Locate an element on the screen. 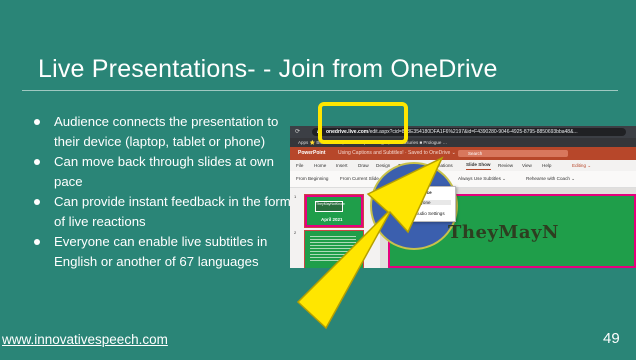  editing-mode: Editing ⌄ is located at coordinates (582, 165).